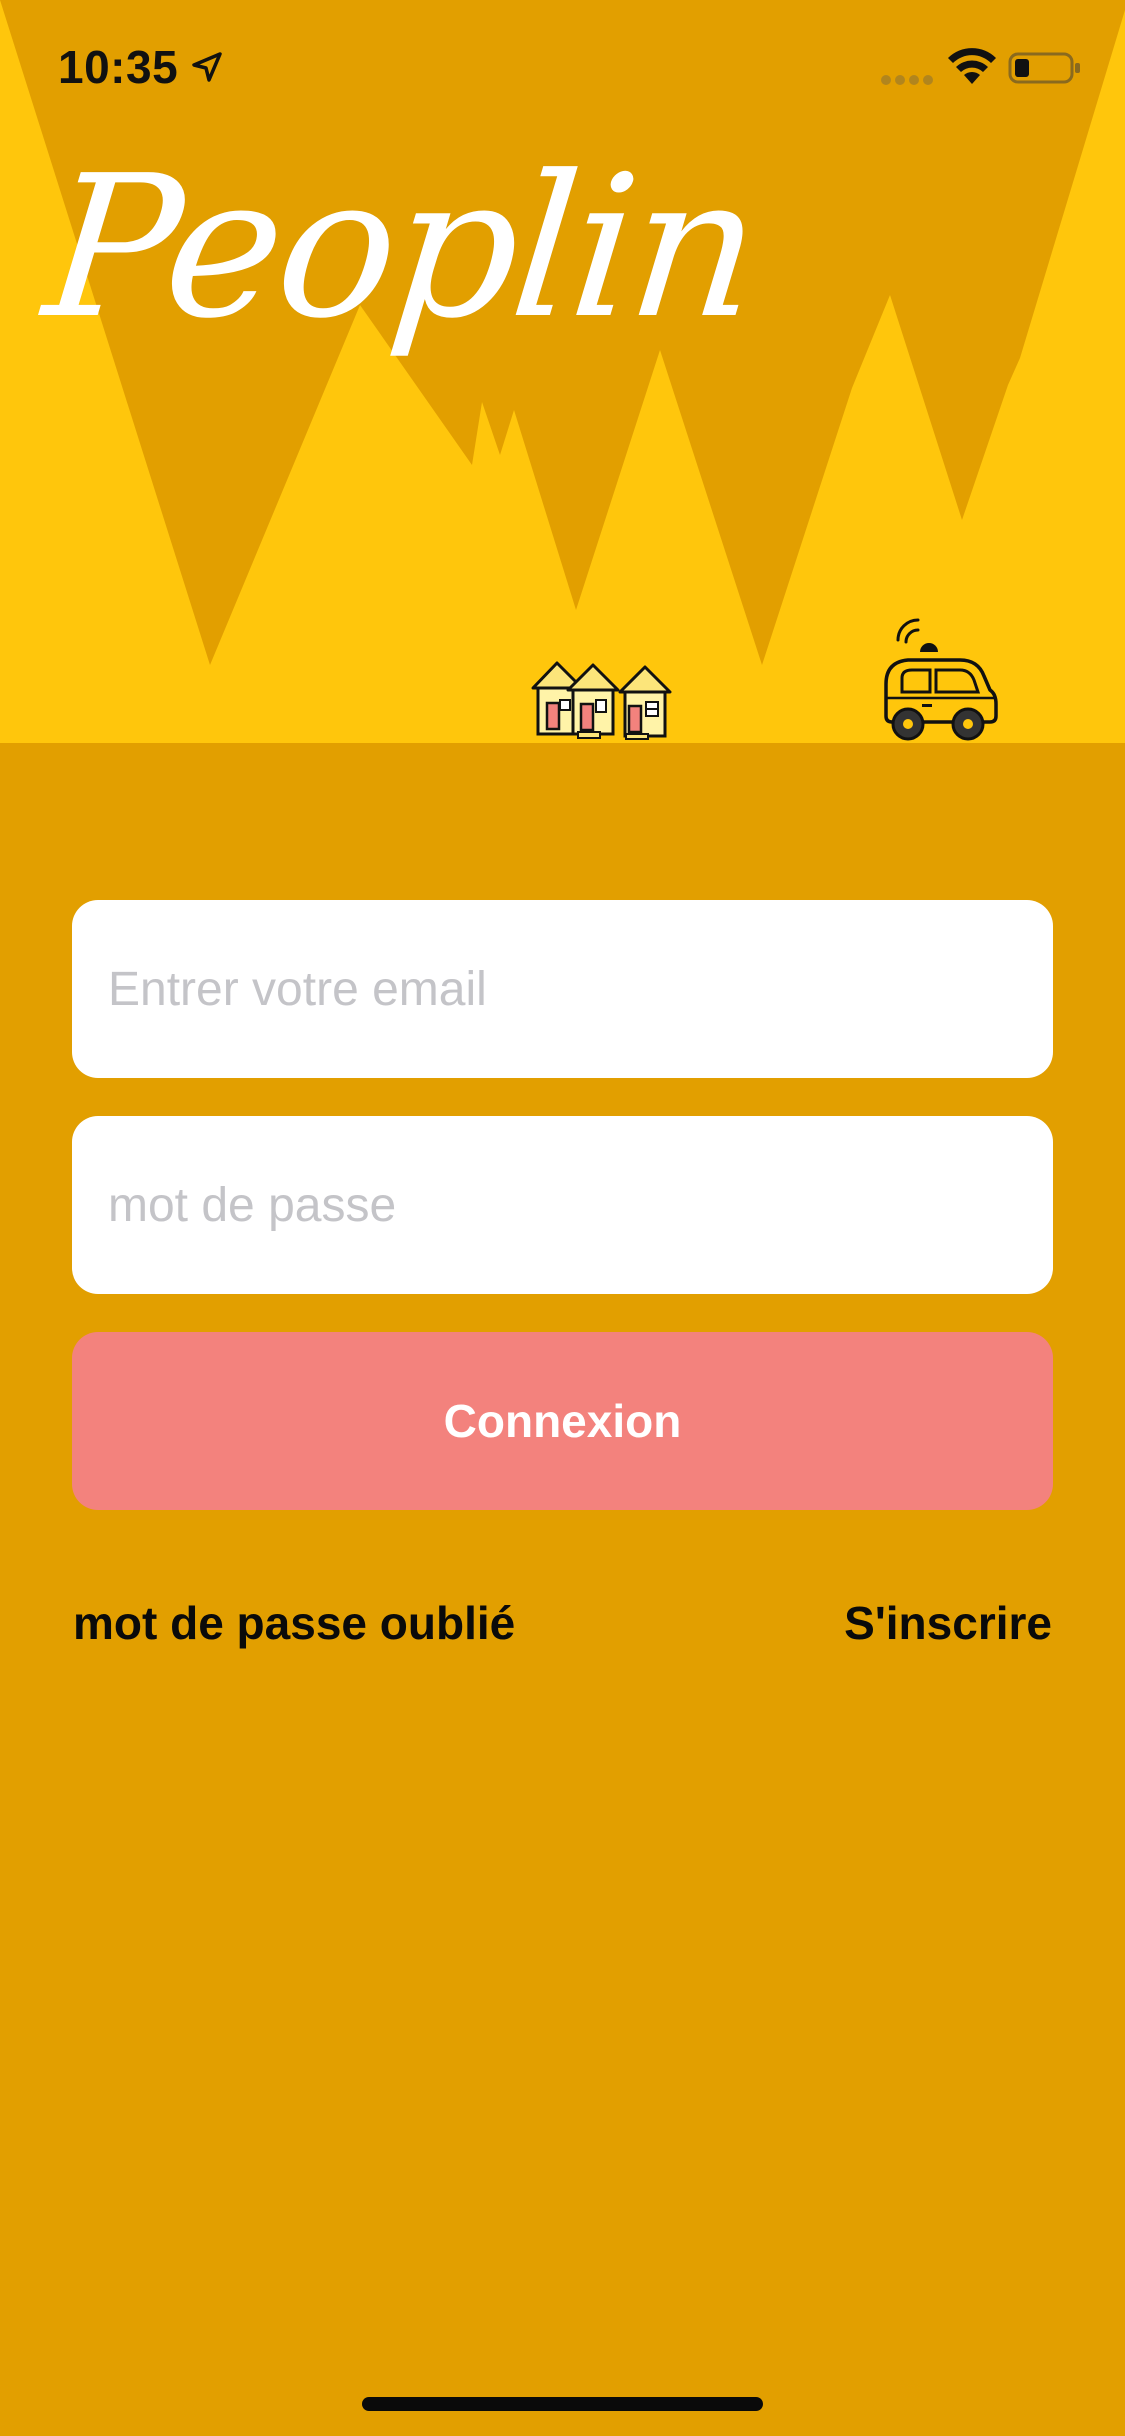 This screenshot has width=1125, height=2436. Describe the element at coordinates (972, 66) in the screenshot. I see `wifi-icon` at that location.